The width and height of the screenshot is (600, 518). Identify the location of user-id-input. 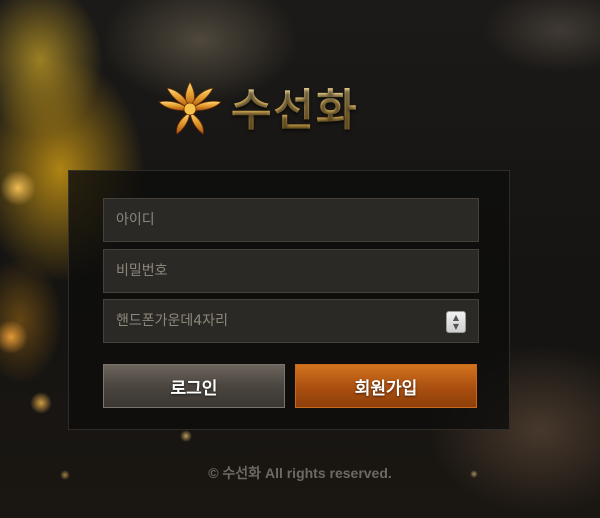
(291, 220).